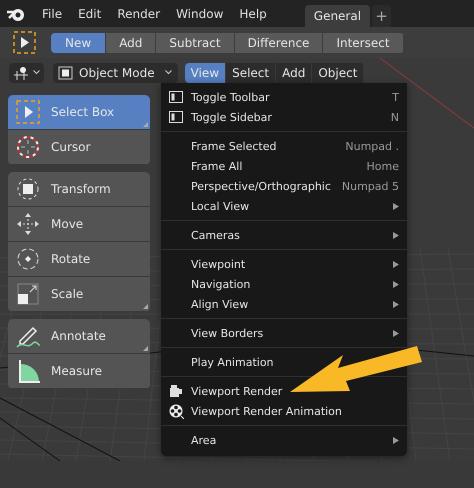  Describe the element at coordinates (203, 440) in the screenshot. I see `menu-entry: Area` at that location.